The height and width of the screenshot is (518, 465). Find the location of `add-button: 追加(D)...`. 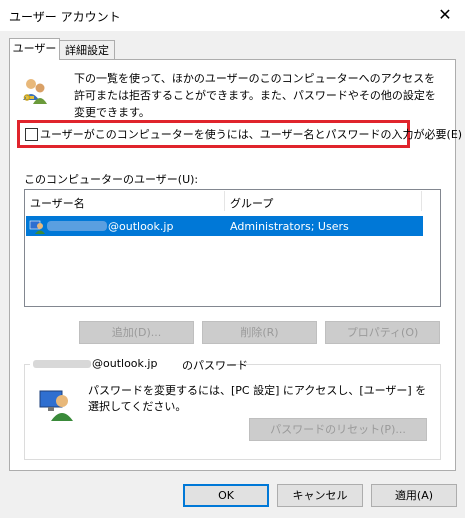

add-button: 追加(D)... is located at coordinates (136, 332).